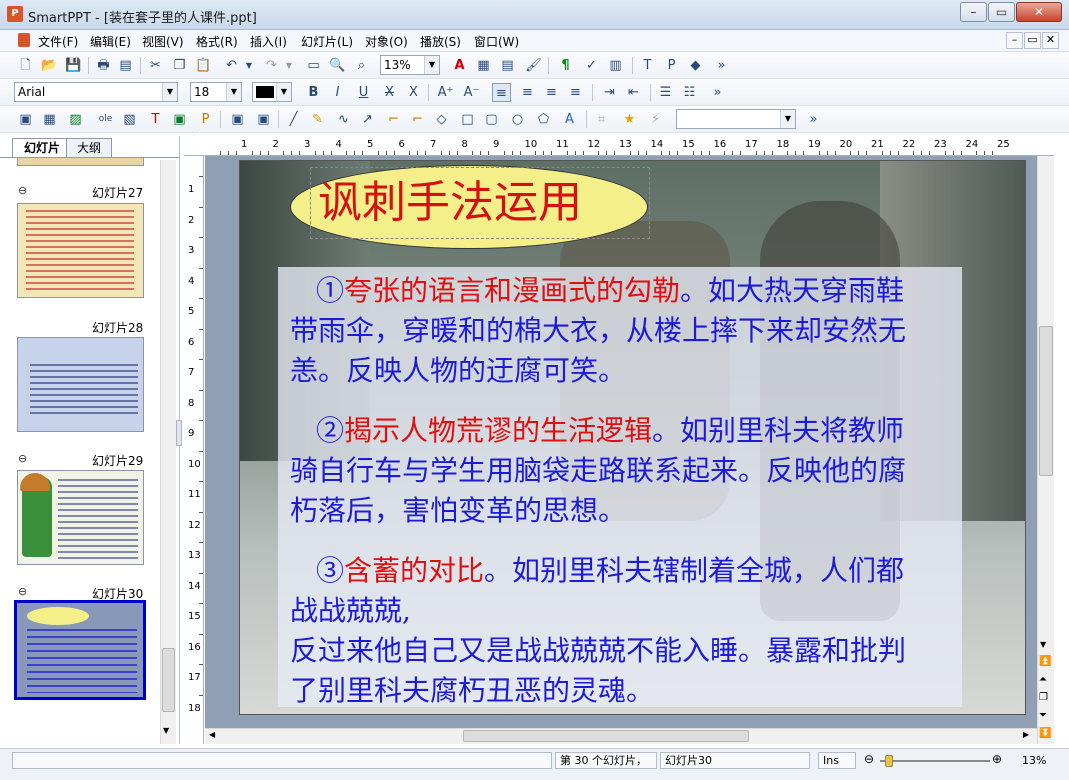 The width and height of the screenshot is (1069, 780). Describe the element at coordinates (655, 119) in the screenshot. I see `effects-icon: ⚡` at that location.